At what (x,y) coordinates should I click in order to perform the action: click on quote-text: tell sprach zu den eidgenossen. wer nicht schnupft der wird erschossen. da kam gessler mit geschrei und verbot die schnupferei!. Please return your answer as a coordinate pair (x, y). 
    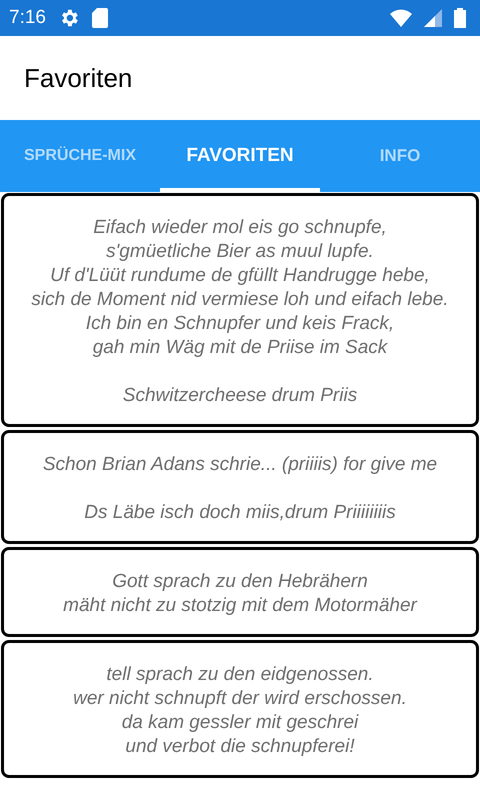
    Looking at the image, I should click on (240, 711).